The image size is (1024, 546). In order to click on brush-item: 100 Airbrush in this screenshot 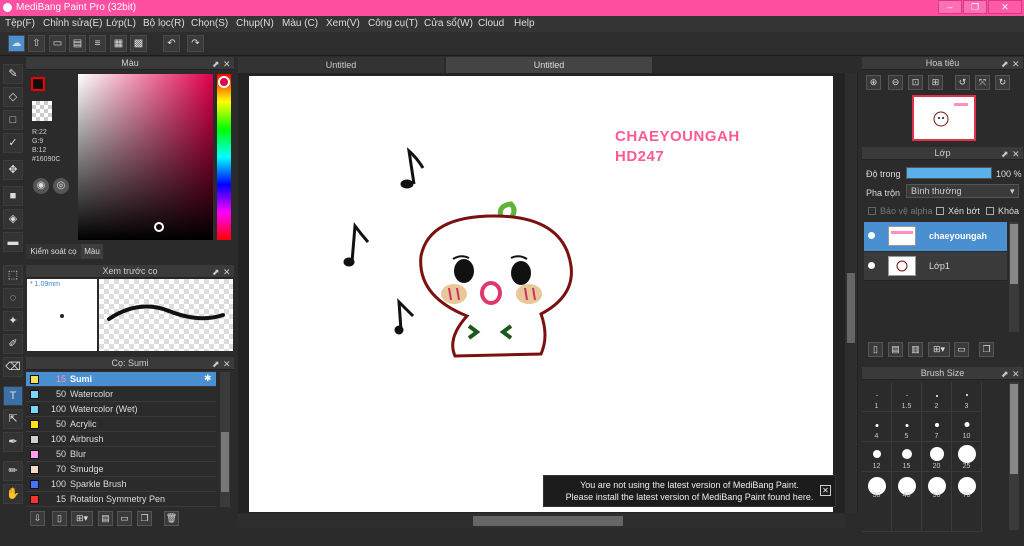, I will do `click(121, 439)`.